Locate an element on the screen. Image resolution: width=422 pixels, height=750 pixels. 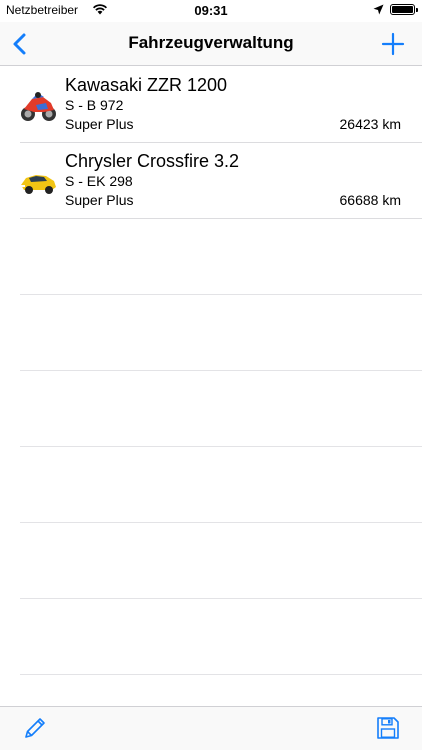
vehicle-mileage: 66688 km is located at coordinates (370, 200).